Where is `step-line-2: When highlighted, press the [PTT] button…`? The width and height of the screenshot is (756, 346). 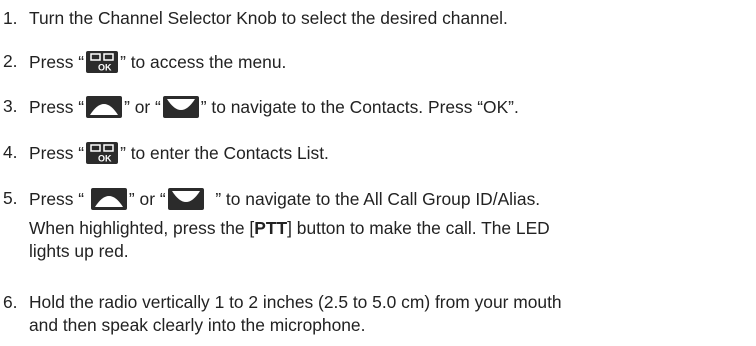 step-line-2: When highlighted, press the [PTT] button… is located at coordinates (289, 228).